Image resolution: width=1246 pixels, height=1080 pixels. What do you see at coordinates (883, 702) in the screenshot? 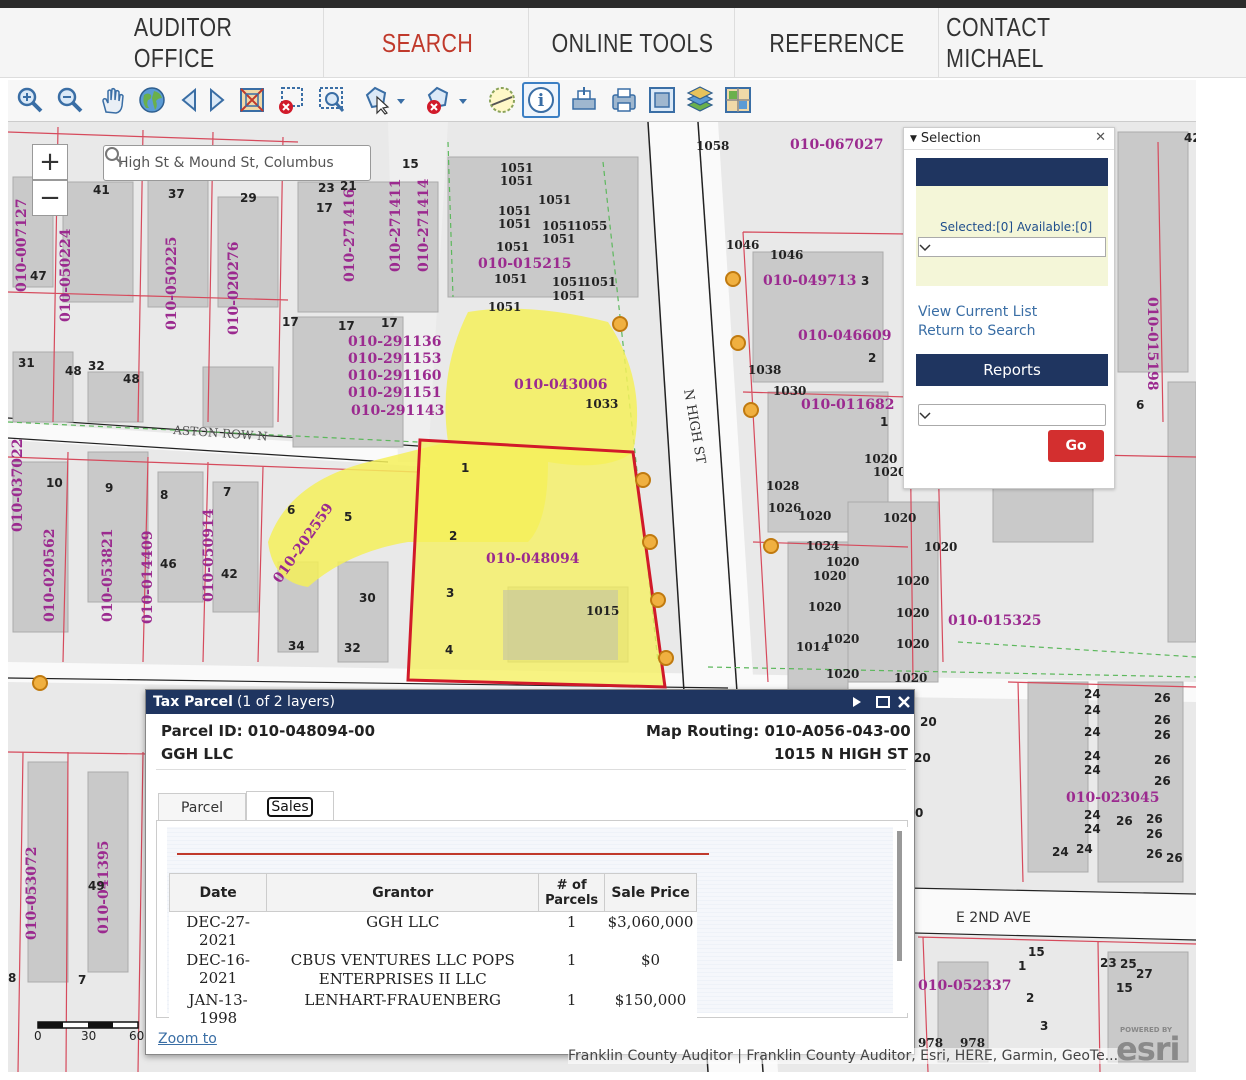
I see `maximize-icon` at bounding box center [883, 702].